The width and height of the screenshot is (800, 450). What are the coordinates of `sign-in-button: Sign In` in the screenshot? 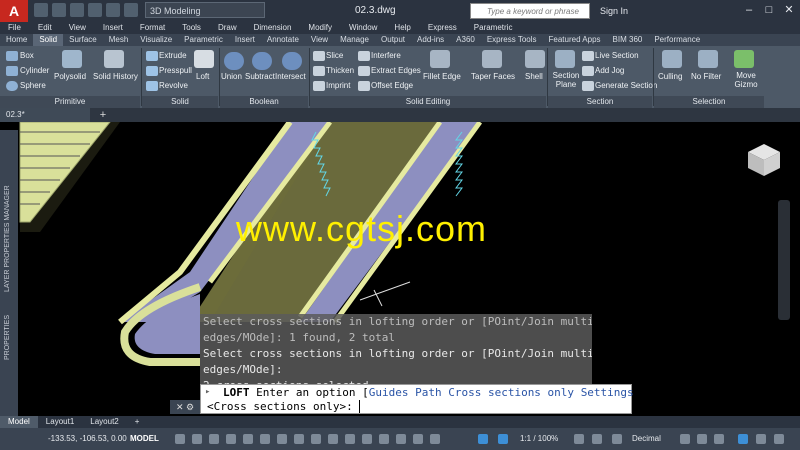 It's located at (614, 11).